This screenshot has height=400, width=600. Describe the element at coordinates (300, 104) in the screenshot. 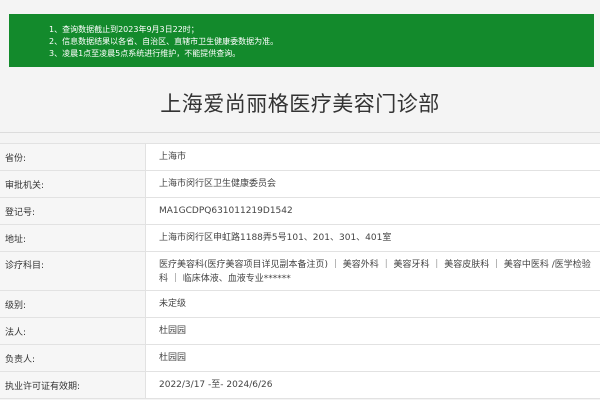

I see `page-title: 上海爱尚丽格医疗美容门诊部` at that location.